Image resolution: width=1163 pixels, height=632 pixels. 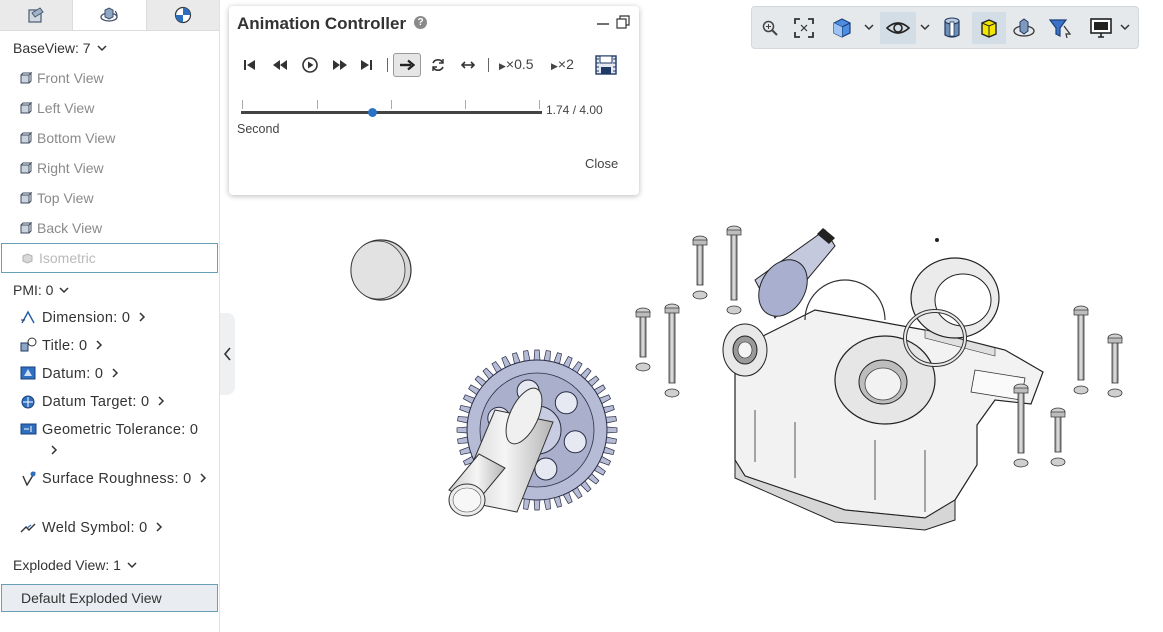 What do you see at coordinates (603, 23) in the screenshot?
I see `minimize-icon` at bounding box center [603, 23].